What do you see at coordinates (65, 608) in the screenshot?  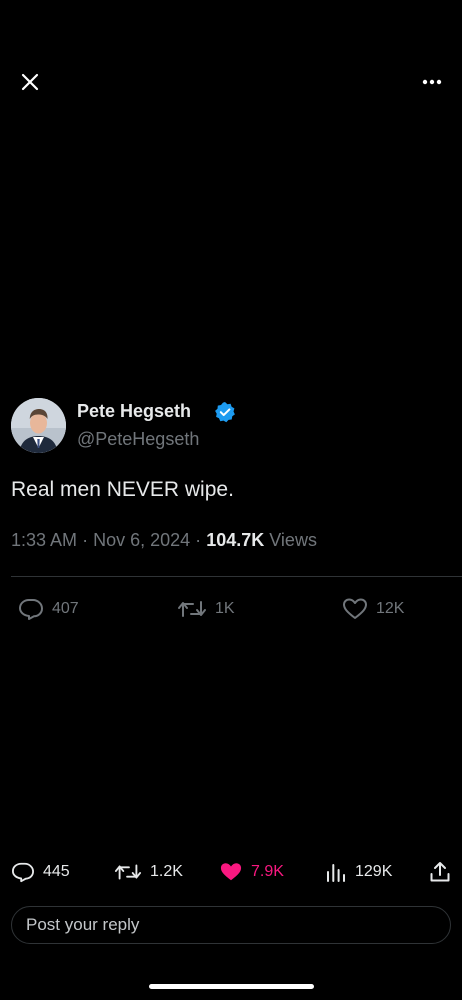 I see `reply-count: 407` at bounding box center [65, 608].